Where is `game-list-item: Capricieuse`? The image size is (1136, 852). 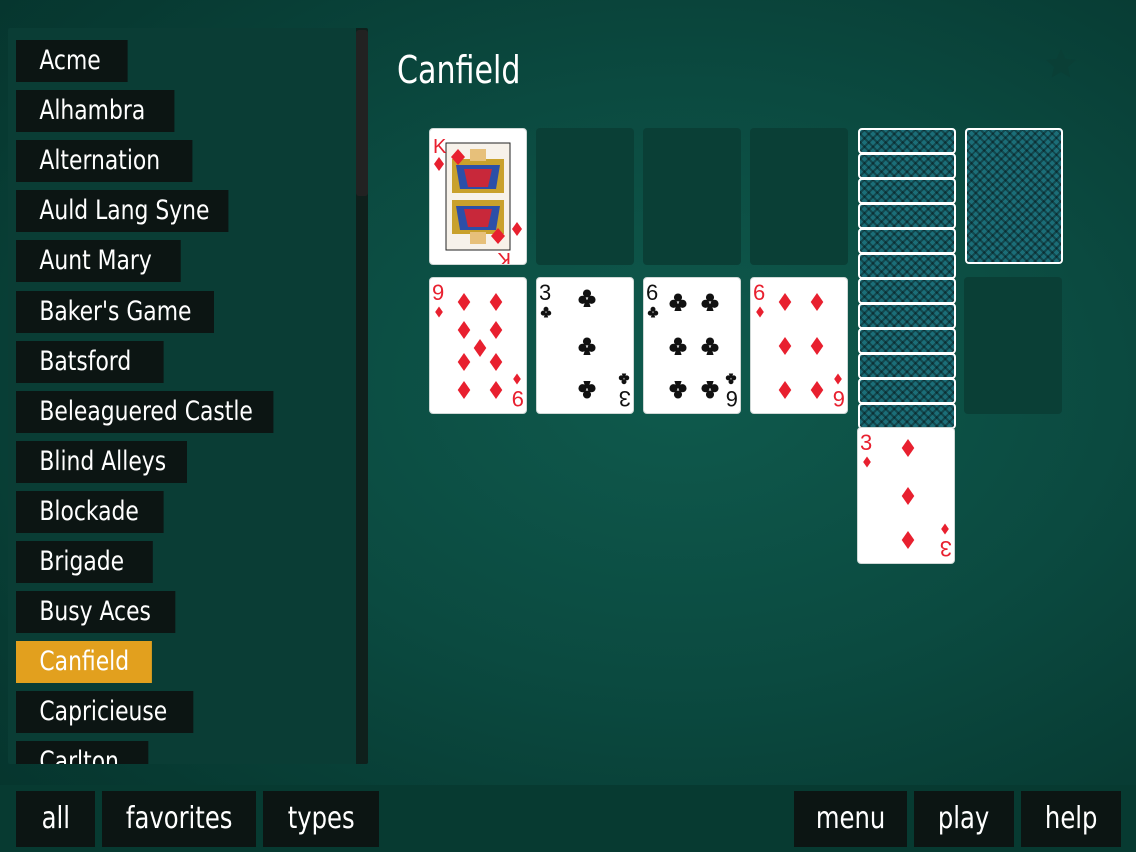 game-list-item: Capricieuse is located at coordinates (104, 712).